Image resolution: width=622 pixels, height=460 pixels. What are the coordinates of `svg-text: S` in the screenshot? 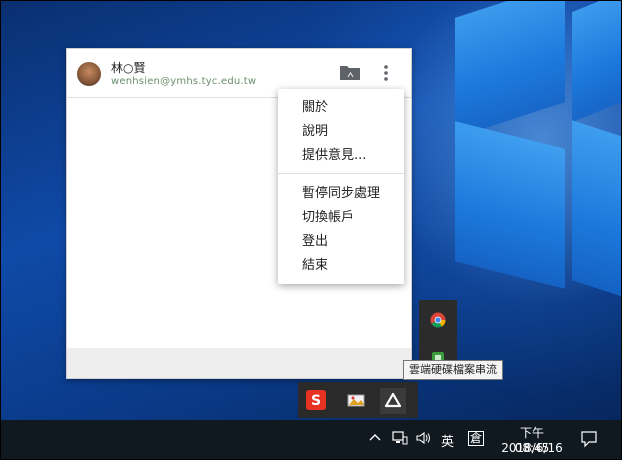 It's located at (316, 401).